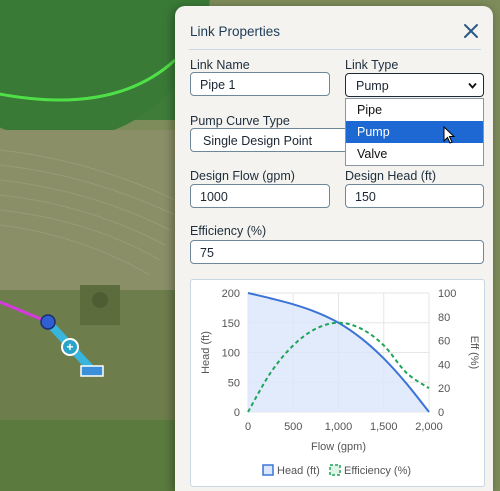 The image size is (500, 491). I want to click on y-tick-label: 100, so click(231, 354).